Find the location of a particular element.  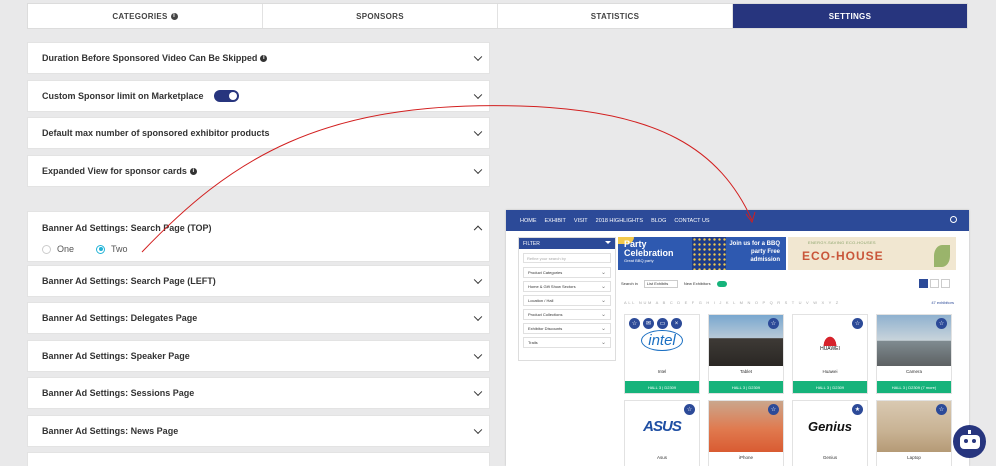

custom-limit-toggle is located at coordinates (226, 96).